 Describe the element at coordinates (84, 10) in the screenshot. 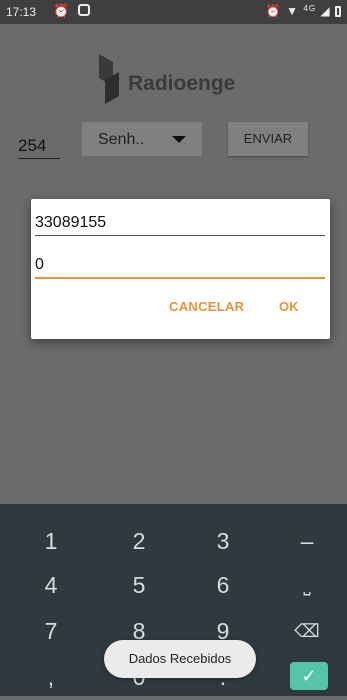

I see `notification-icon` at that location.